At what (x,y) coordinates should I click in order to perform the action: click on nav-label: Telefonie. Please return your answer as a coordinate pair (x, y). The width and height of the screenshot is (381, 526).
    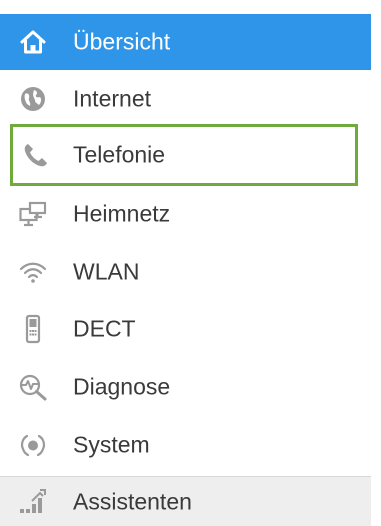
    Looking at the image, I should click on (119, 154).